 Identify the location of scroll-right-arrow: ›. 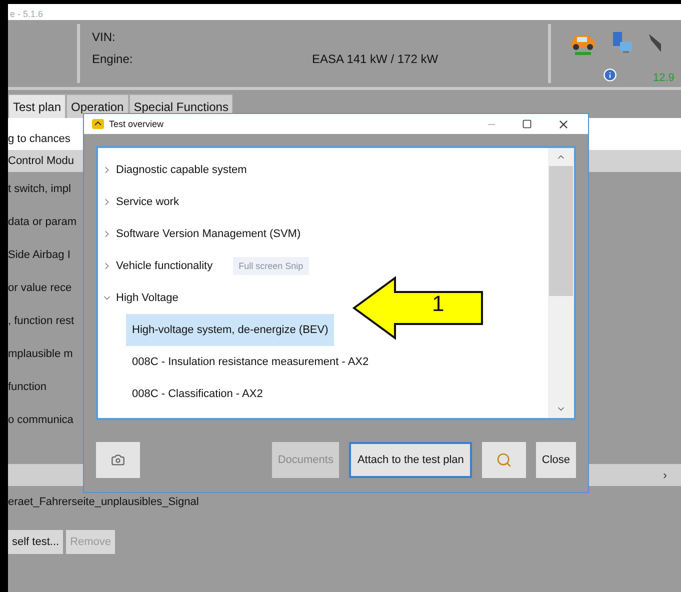
(665, 475).